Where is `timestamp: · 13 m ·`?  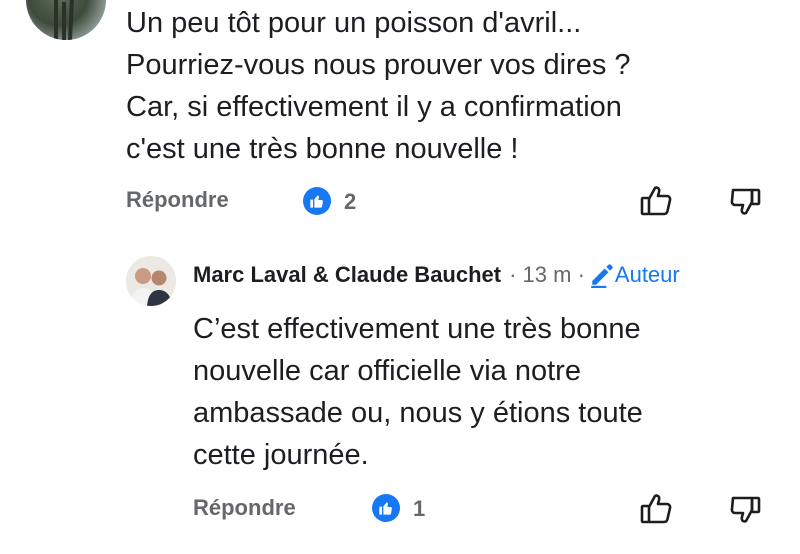
timestamp: · 13 m · is located at coordinates (547, 275).